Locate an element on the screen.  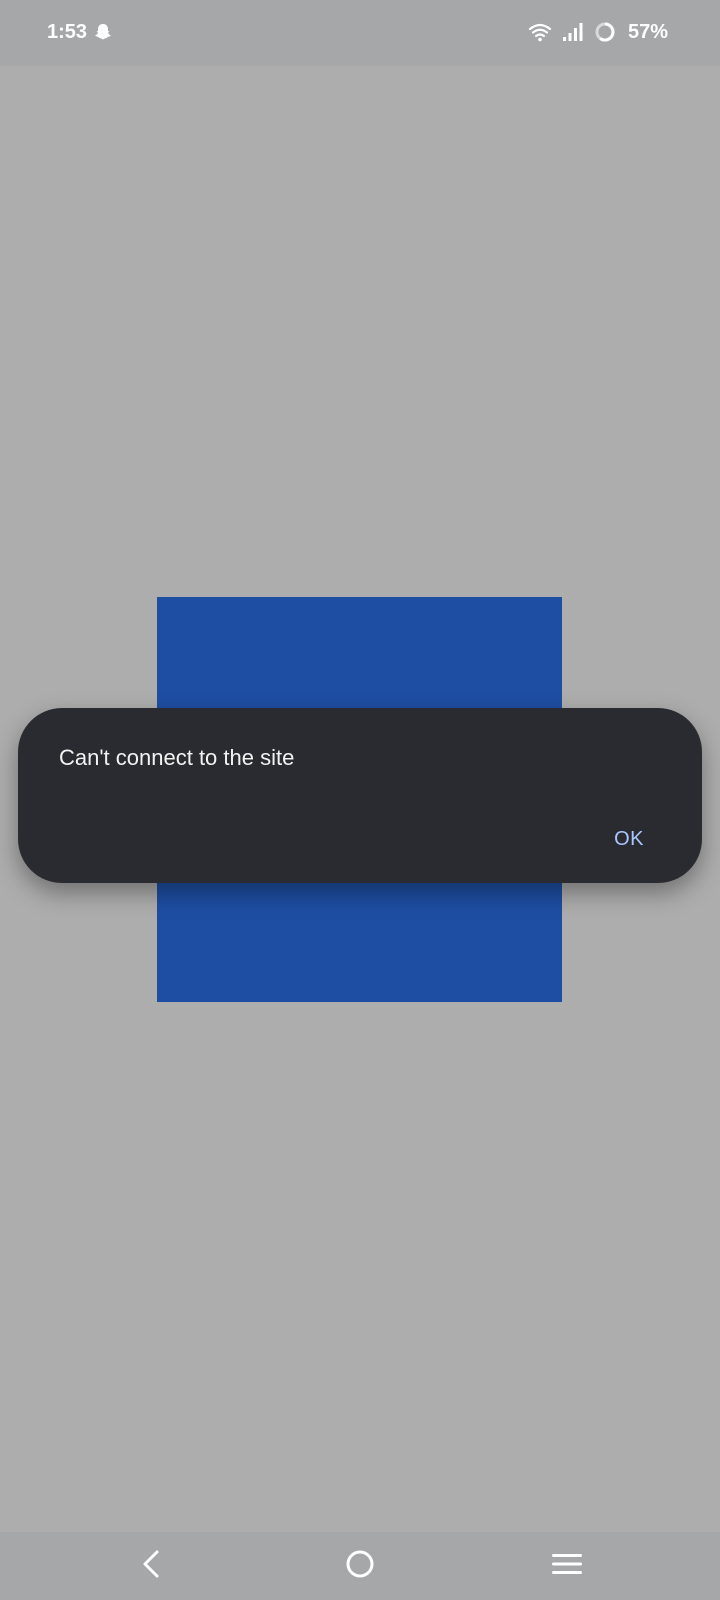
back-icon is located at coordinates (152, 1566).